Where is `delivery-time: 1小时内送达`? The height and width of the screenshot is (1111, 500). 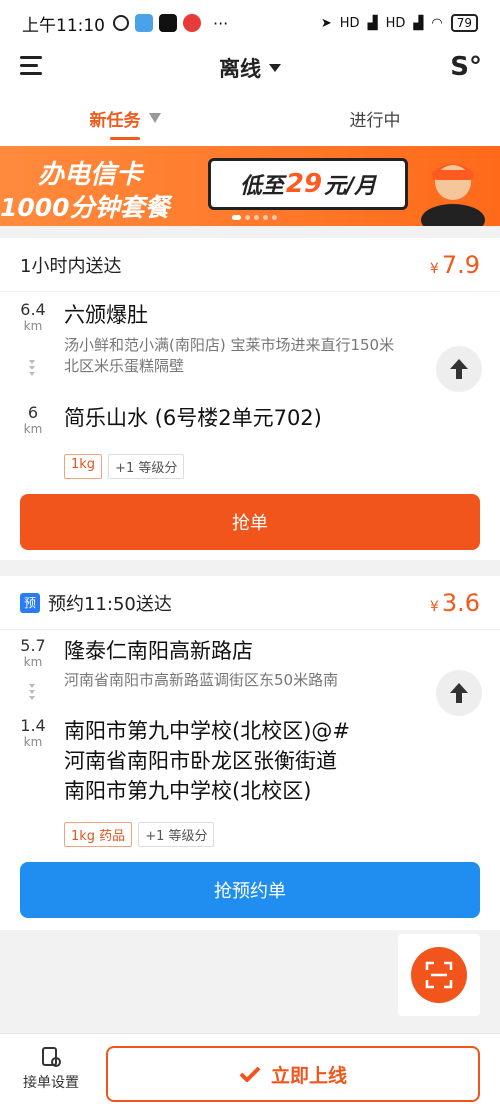
delivery-time: 1小时内送达 is located at coordinates (71, 266).